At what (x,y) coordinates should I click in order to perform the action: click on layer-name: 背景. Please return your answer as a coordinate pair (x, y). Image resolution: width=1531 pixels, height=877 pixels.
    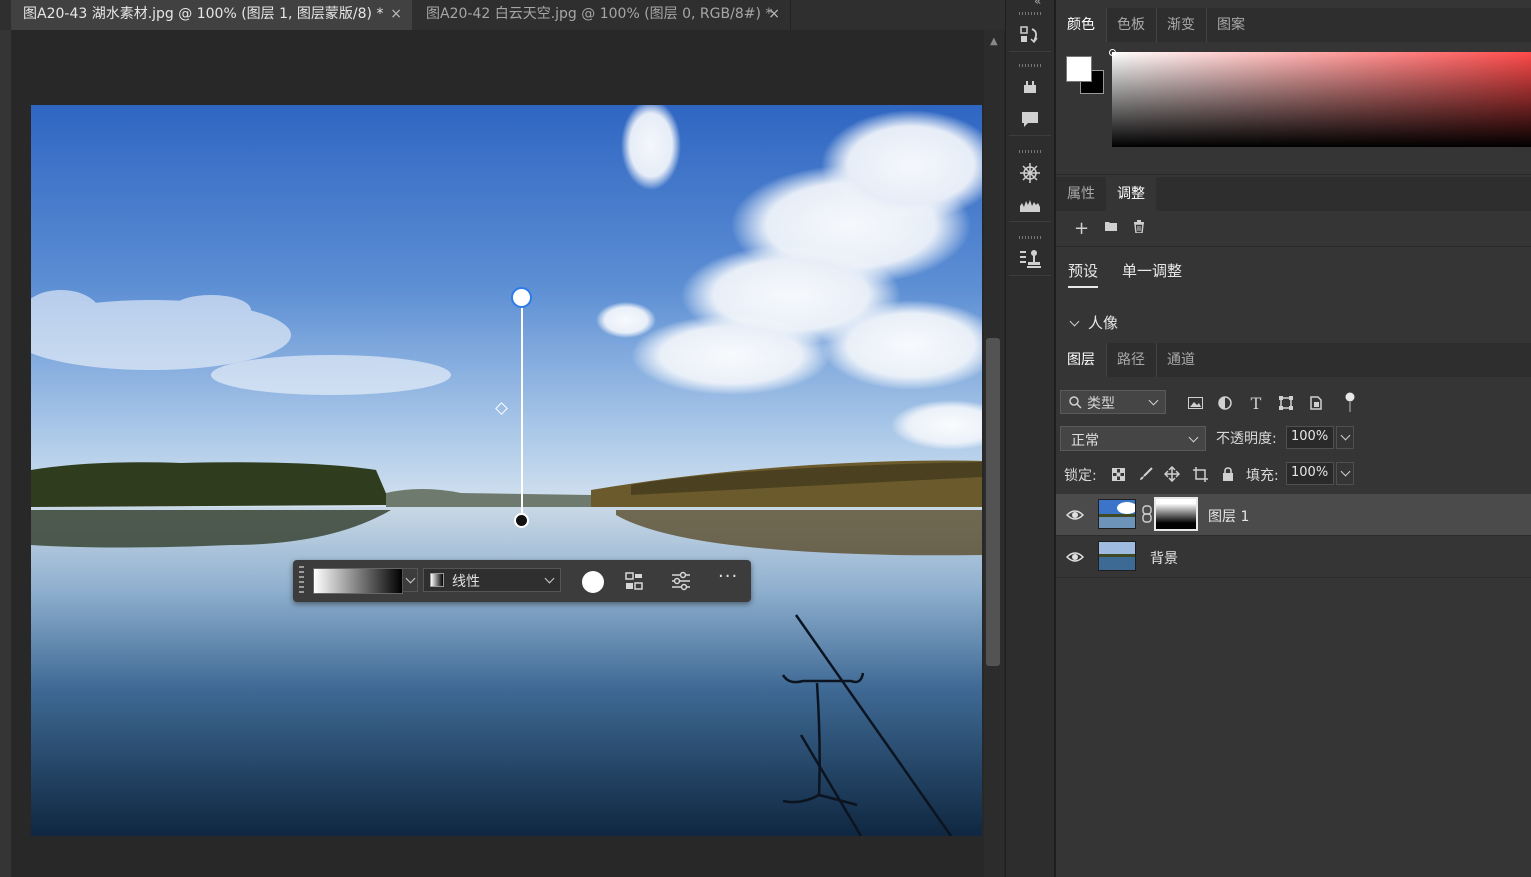
    Looking at the image, I should click on (1164, 558).